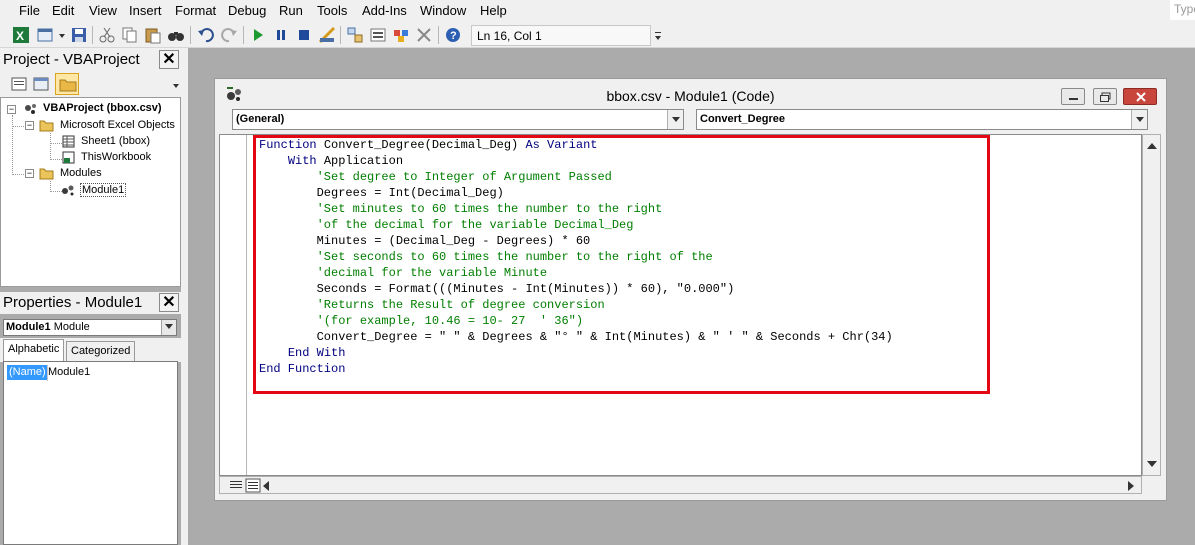  I want to click on cursor-position: Ln 16, Col 1, so click(561, 35).